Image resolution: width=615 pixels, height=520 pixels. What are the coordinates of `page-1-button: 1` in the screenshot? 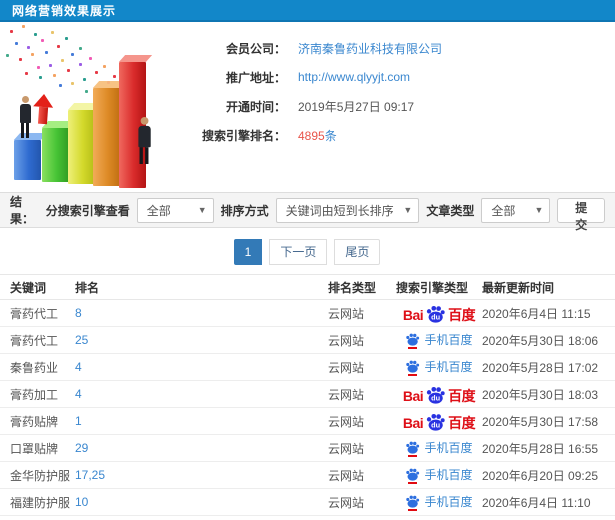 It's located at (248, 252).